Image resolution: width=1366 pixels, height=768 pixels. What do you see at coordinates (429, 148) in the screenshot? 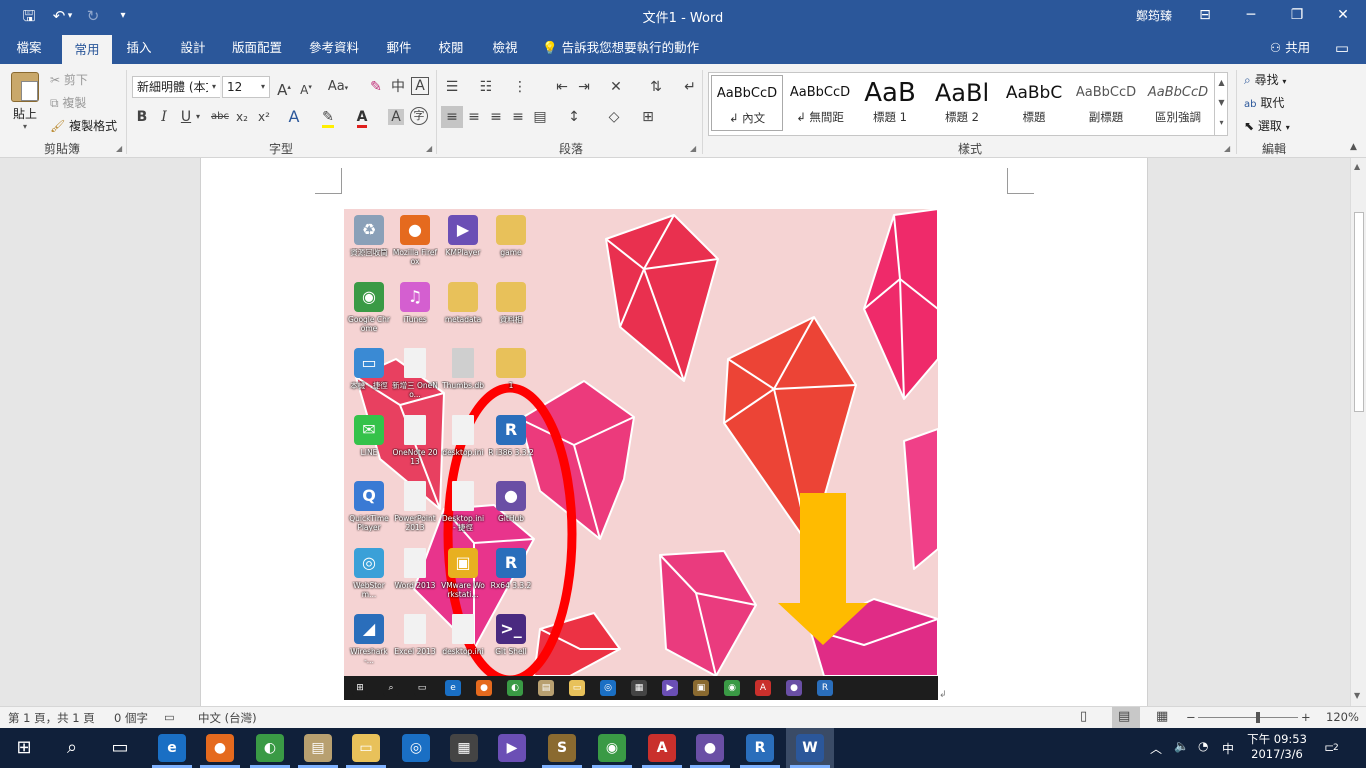
I see `font-launcher-icon: ◢` at bounding box center [429, 148].